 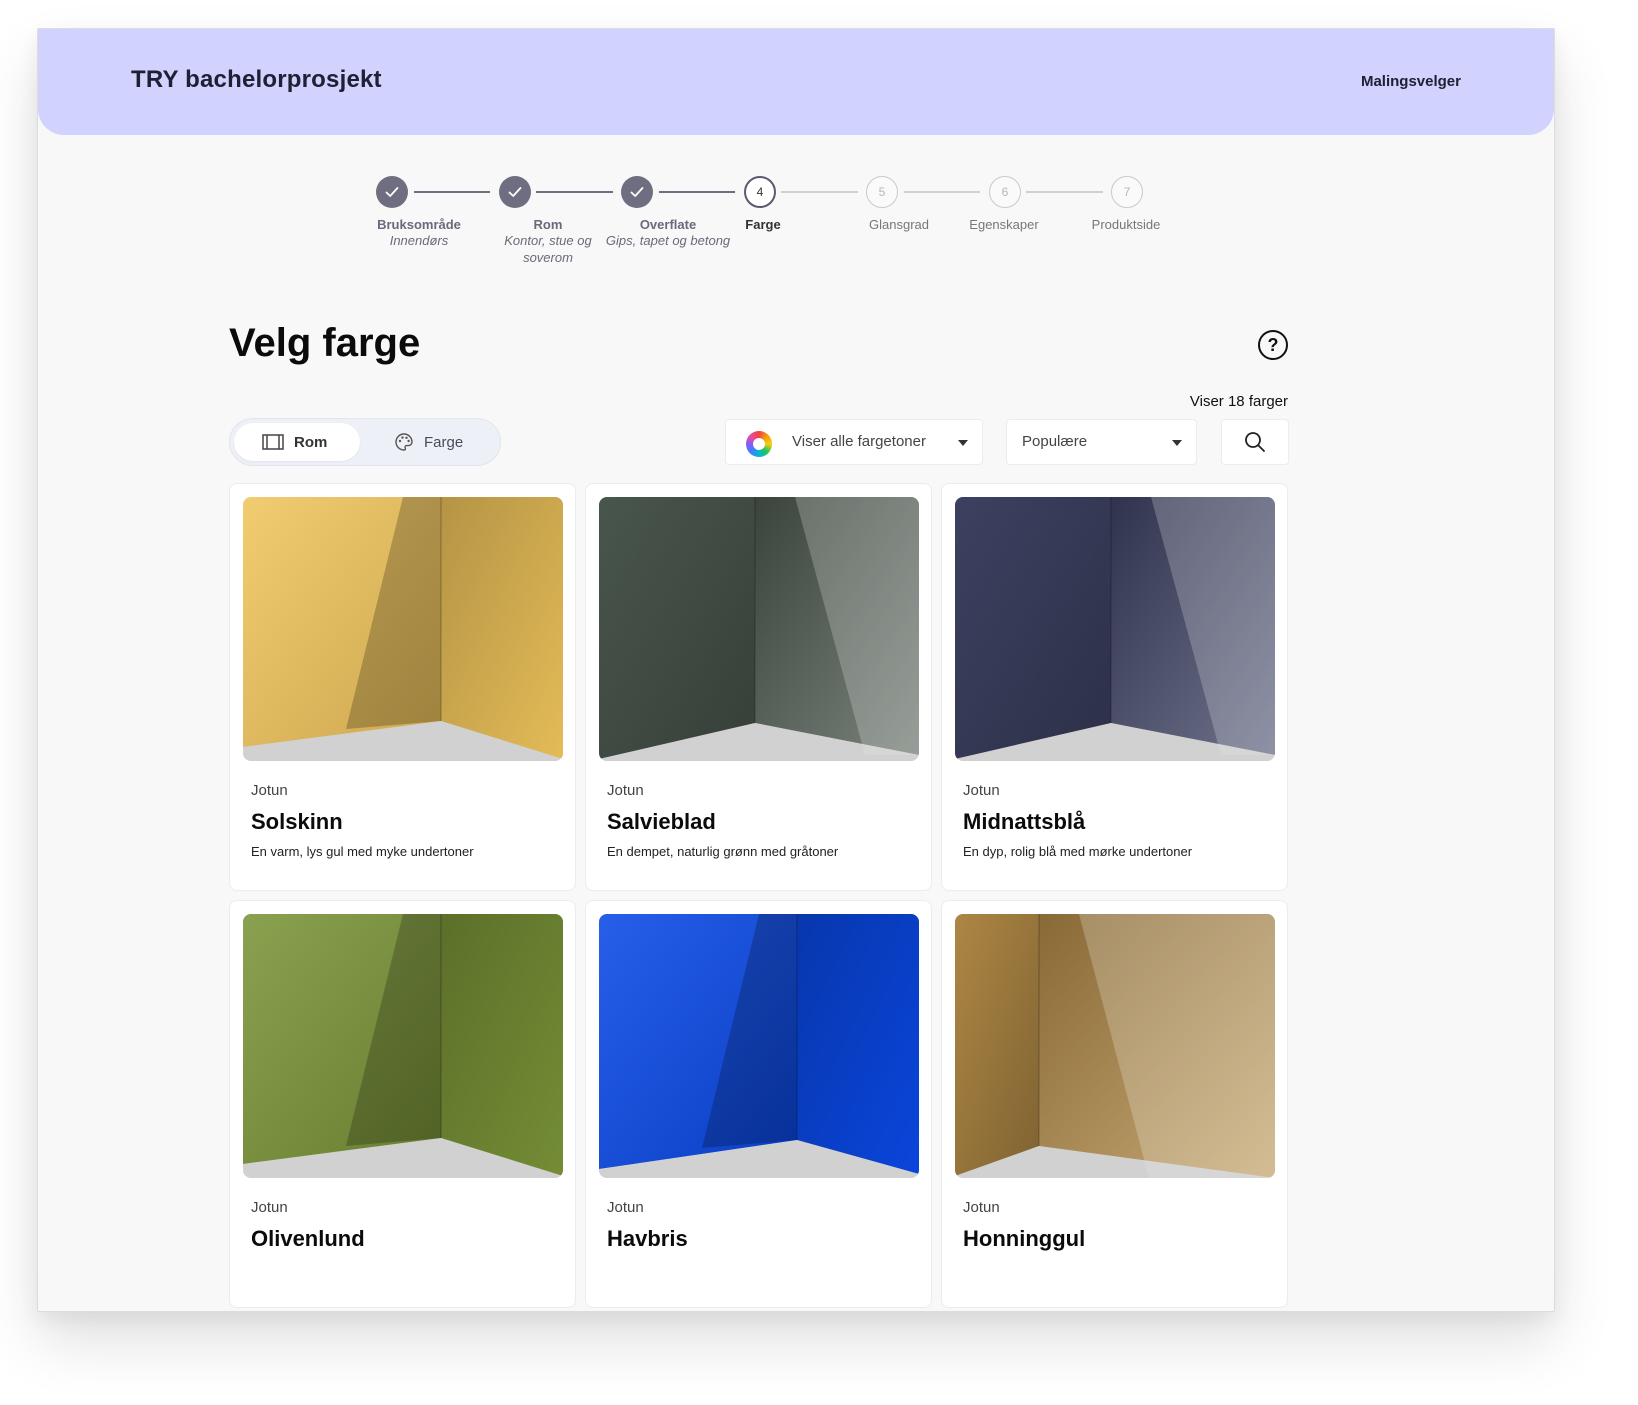 I want to click on step-1-complete, so click(x=392, y=192).